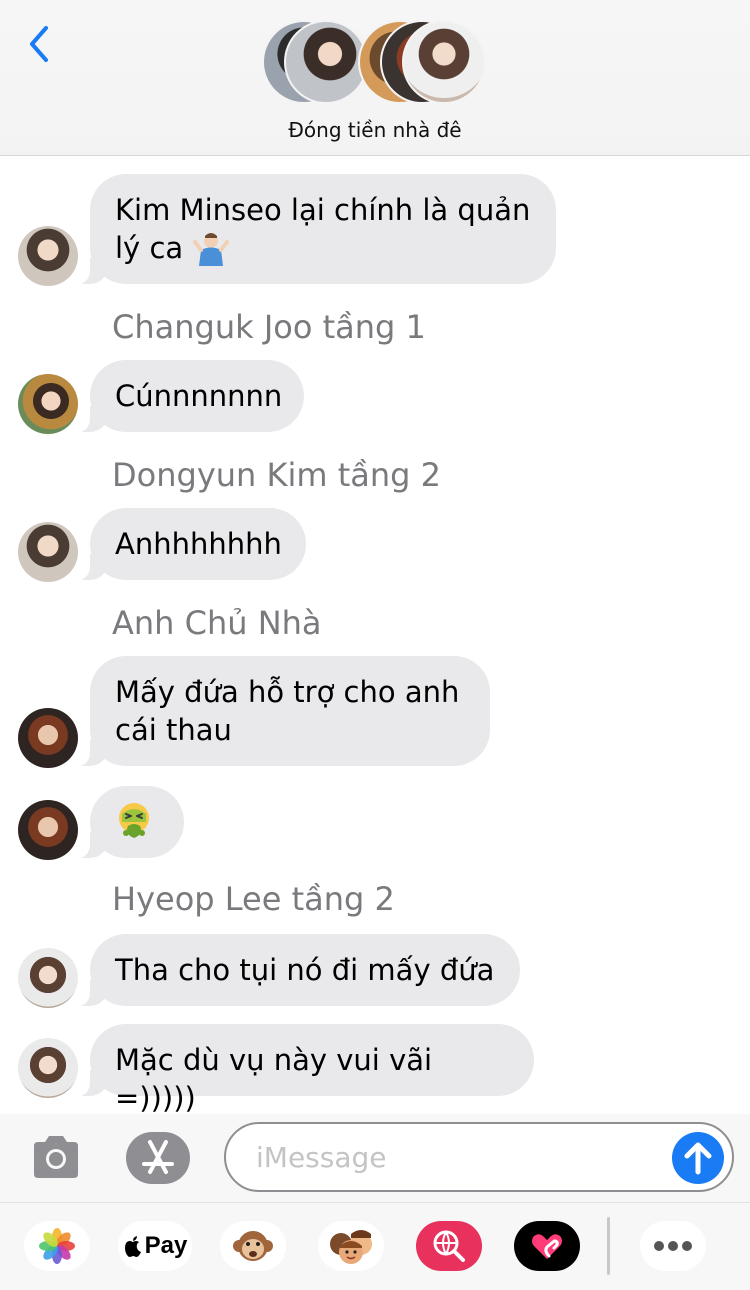  I want to click on more-icon, so click(673, 1246).